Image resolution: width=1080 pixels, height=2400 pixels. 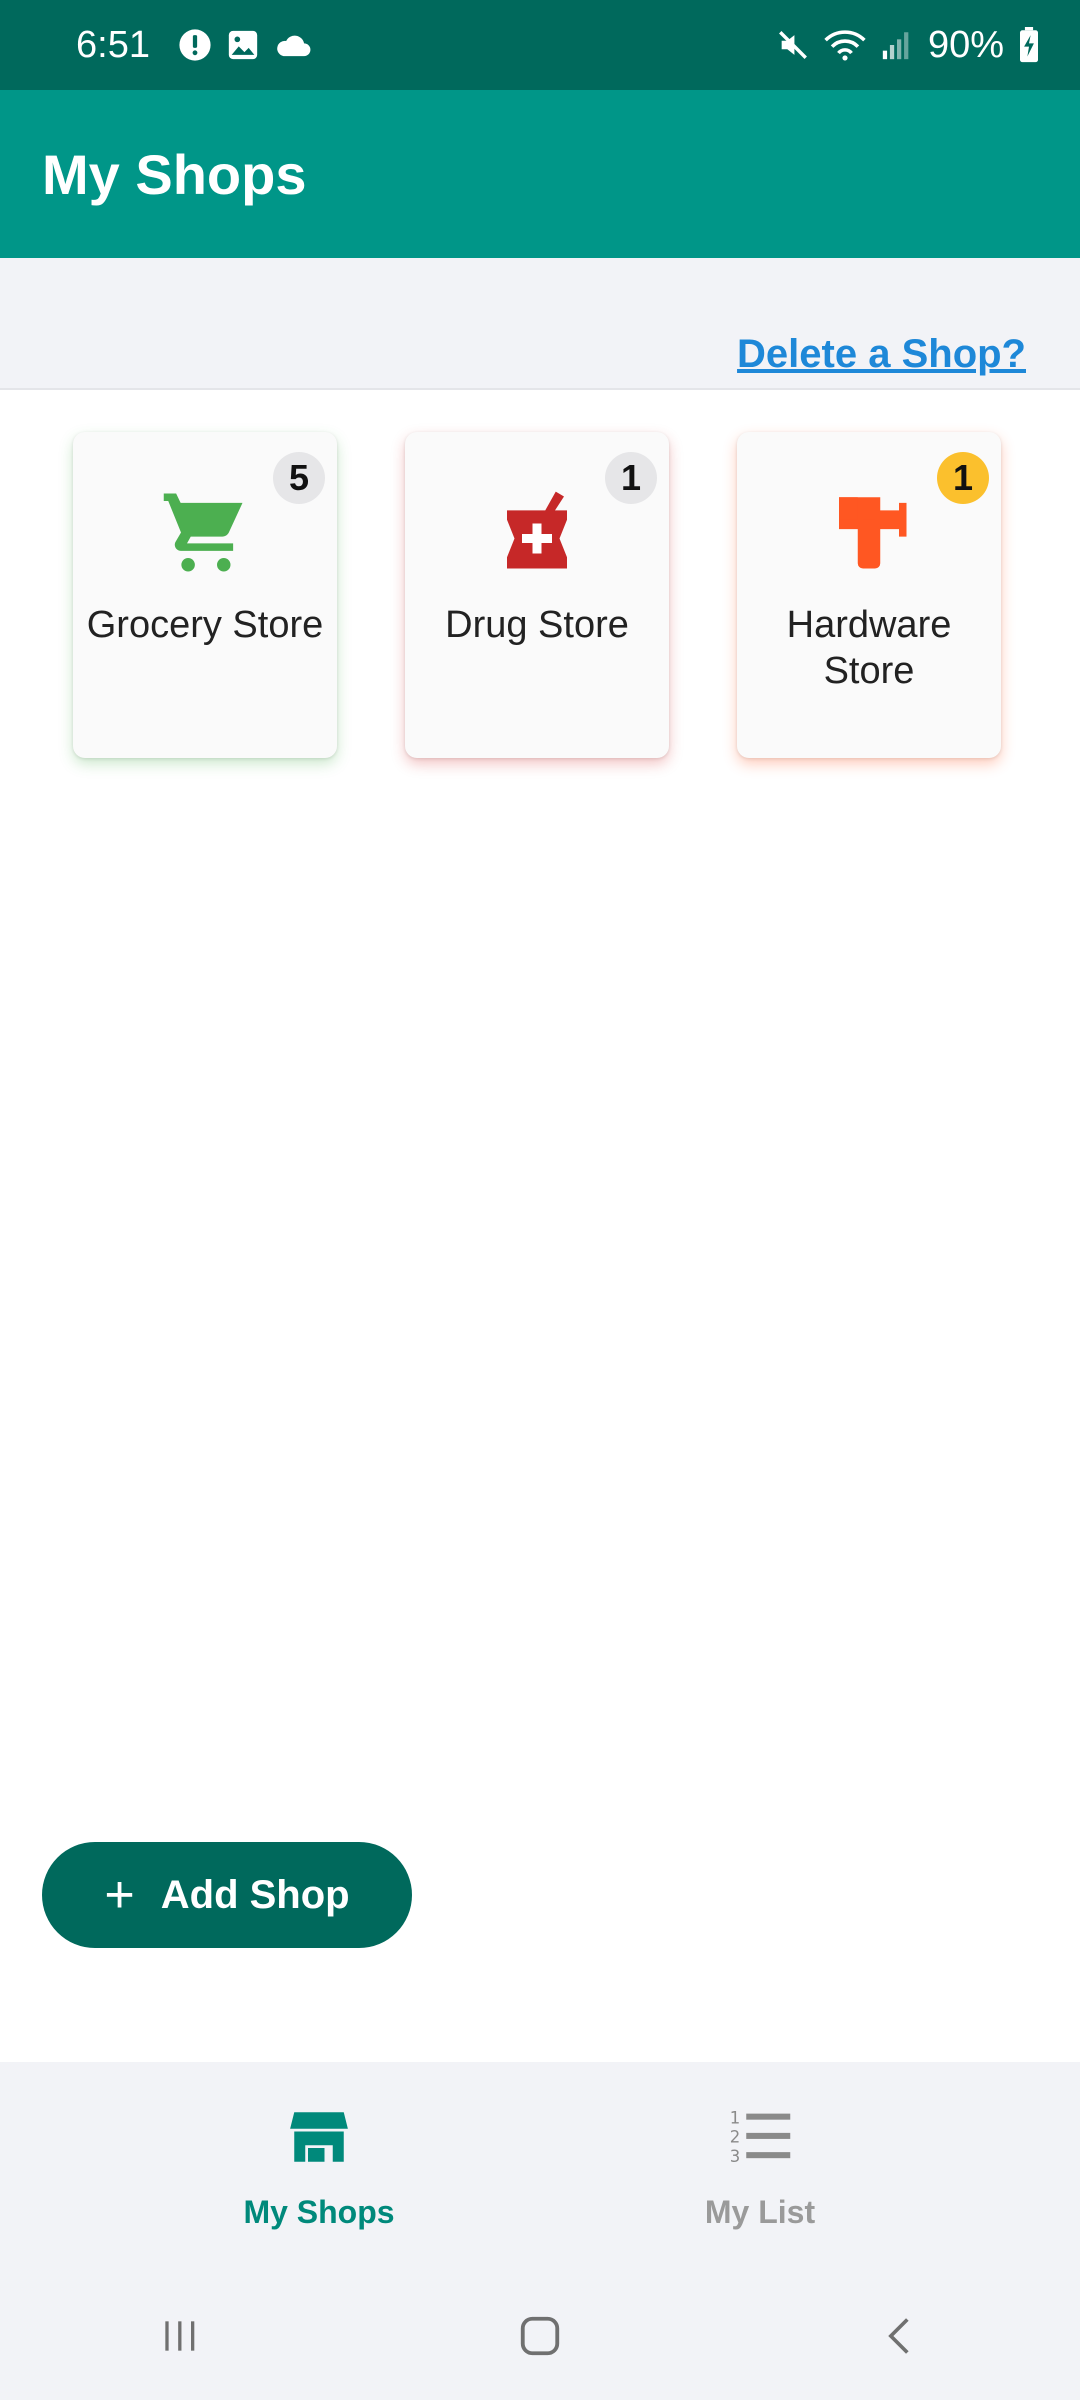 What do you see at coordinates (540, 324) in the screenshot?
I see `action-bar: Delete a Shop?` at bounding box center [540, 324].